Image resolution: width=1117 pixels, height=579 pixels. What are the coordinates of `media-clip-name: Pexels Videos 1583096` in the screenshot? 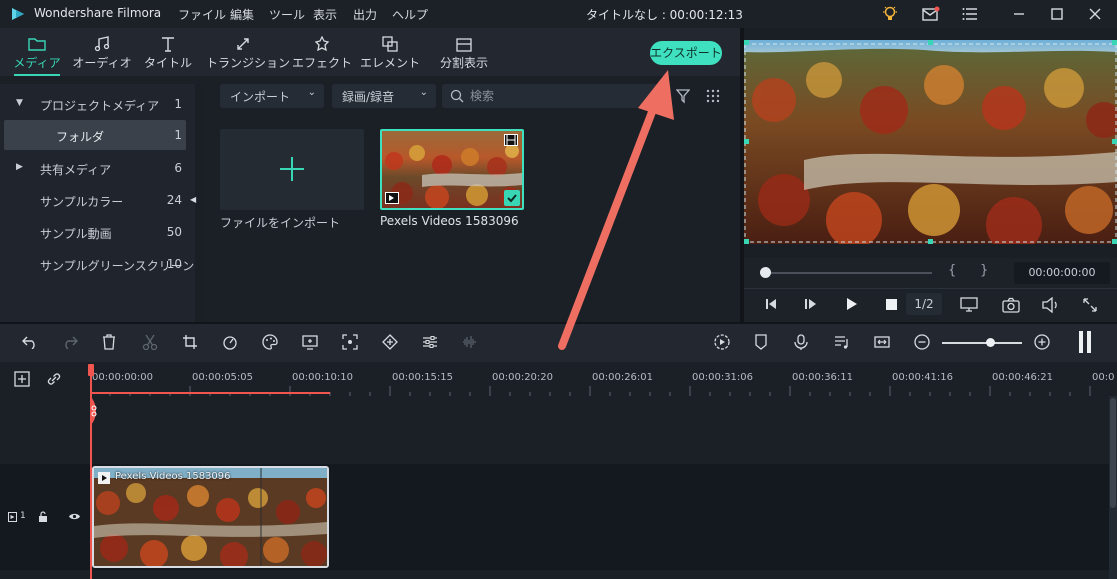 It's located at (449, 221).